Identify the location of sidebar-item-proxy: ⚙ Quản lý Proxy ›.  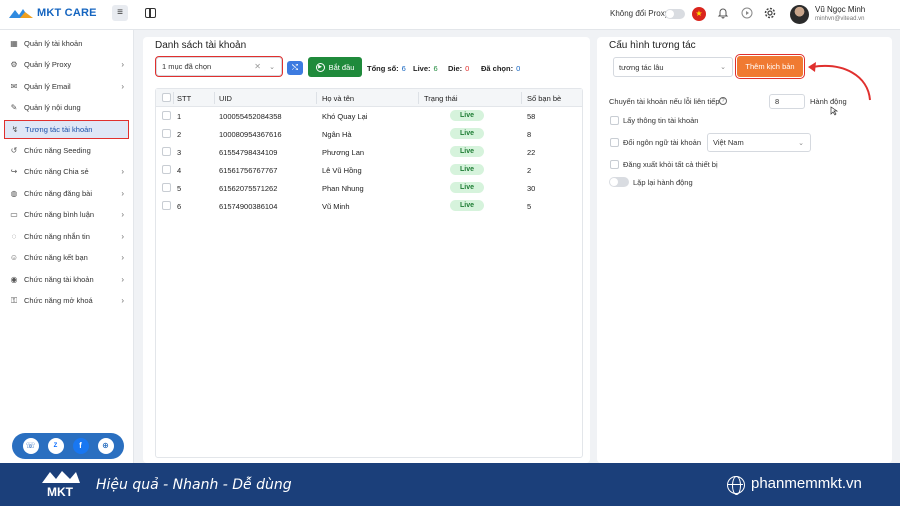
(66, 64).